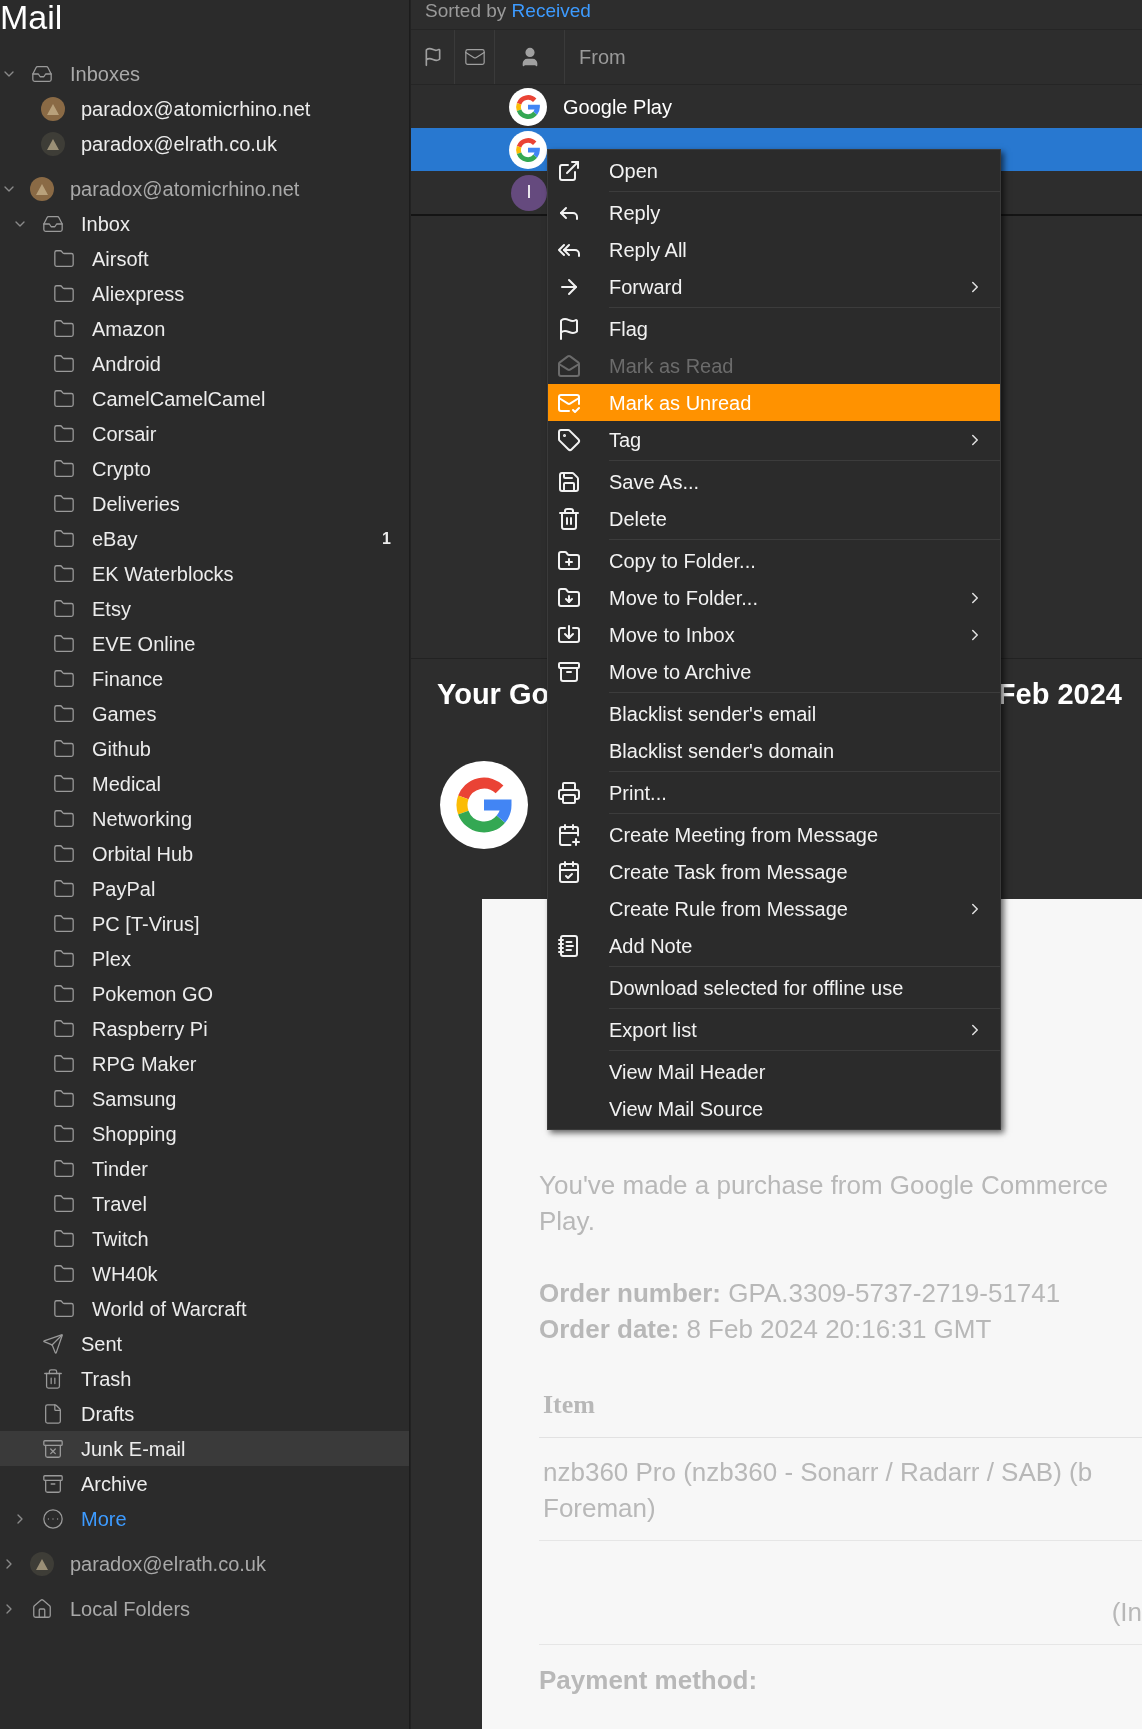  I want to click on tax-note: (In, so click(1126, 1612).